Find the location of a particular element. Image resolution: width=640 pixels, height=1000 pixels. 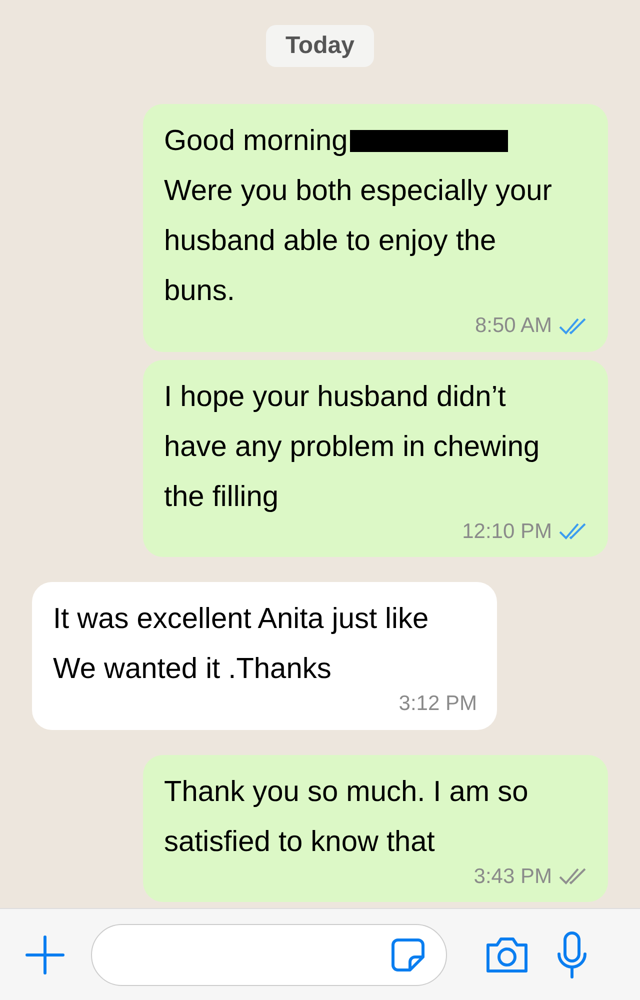

camera-icon is located at coordinates (507, 954).